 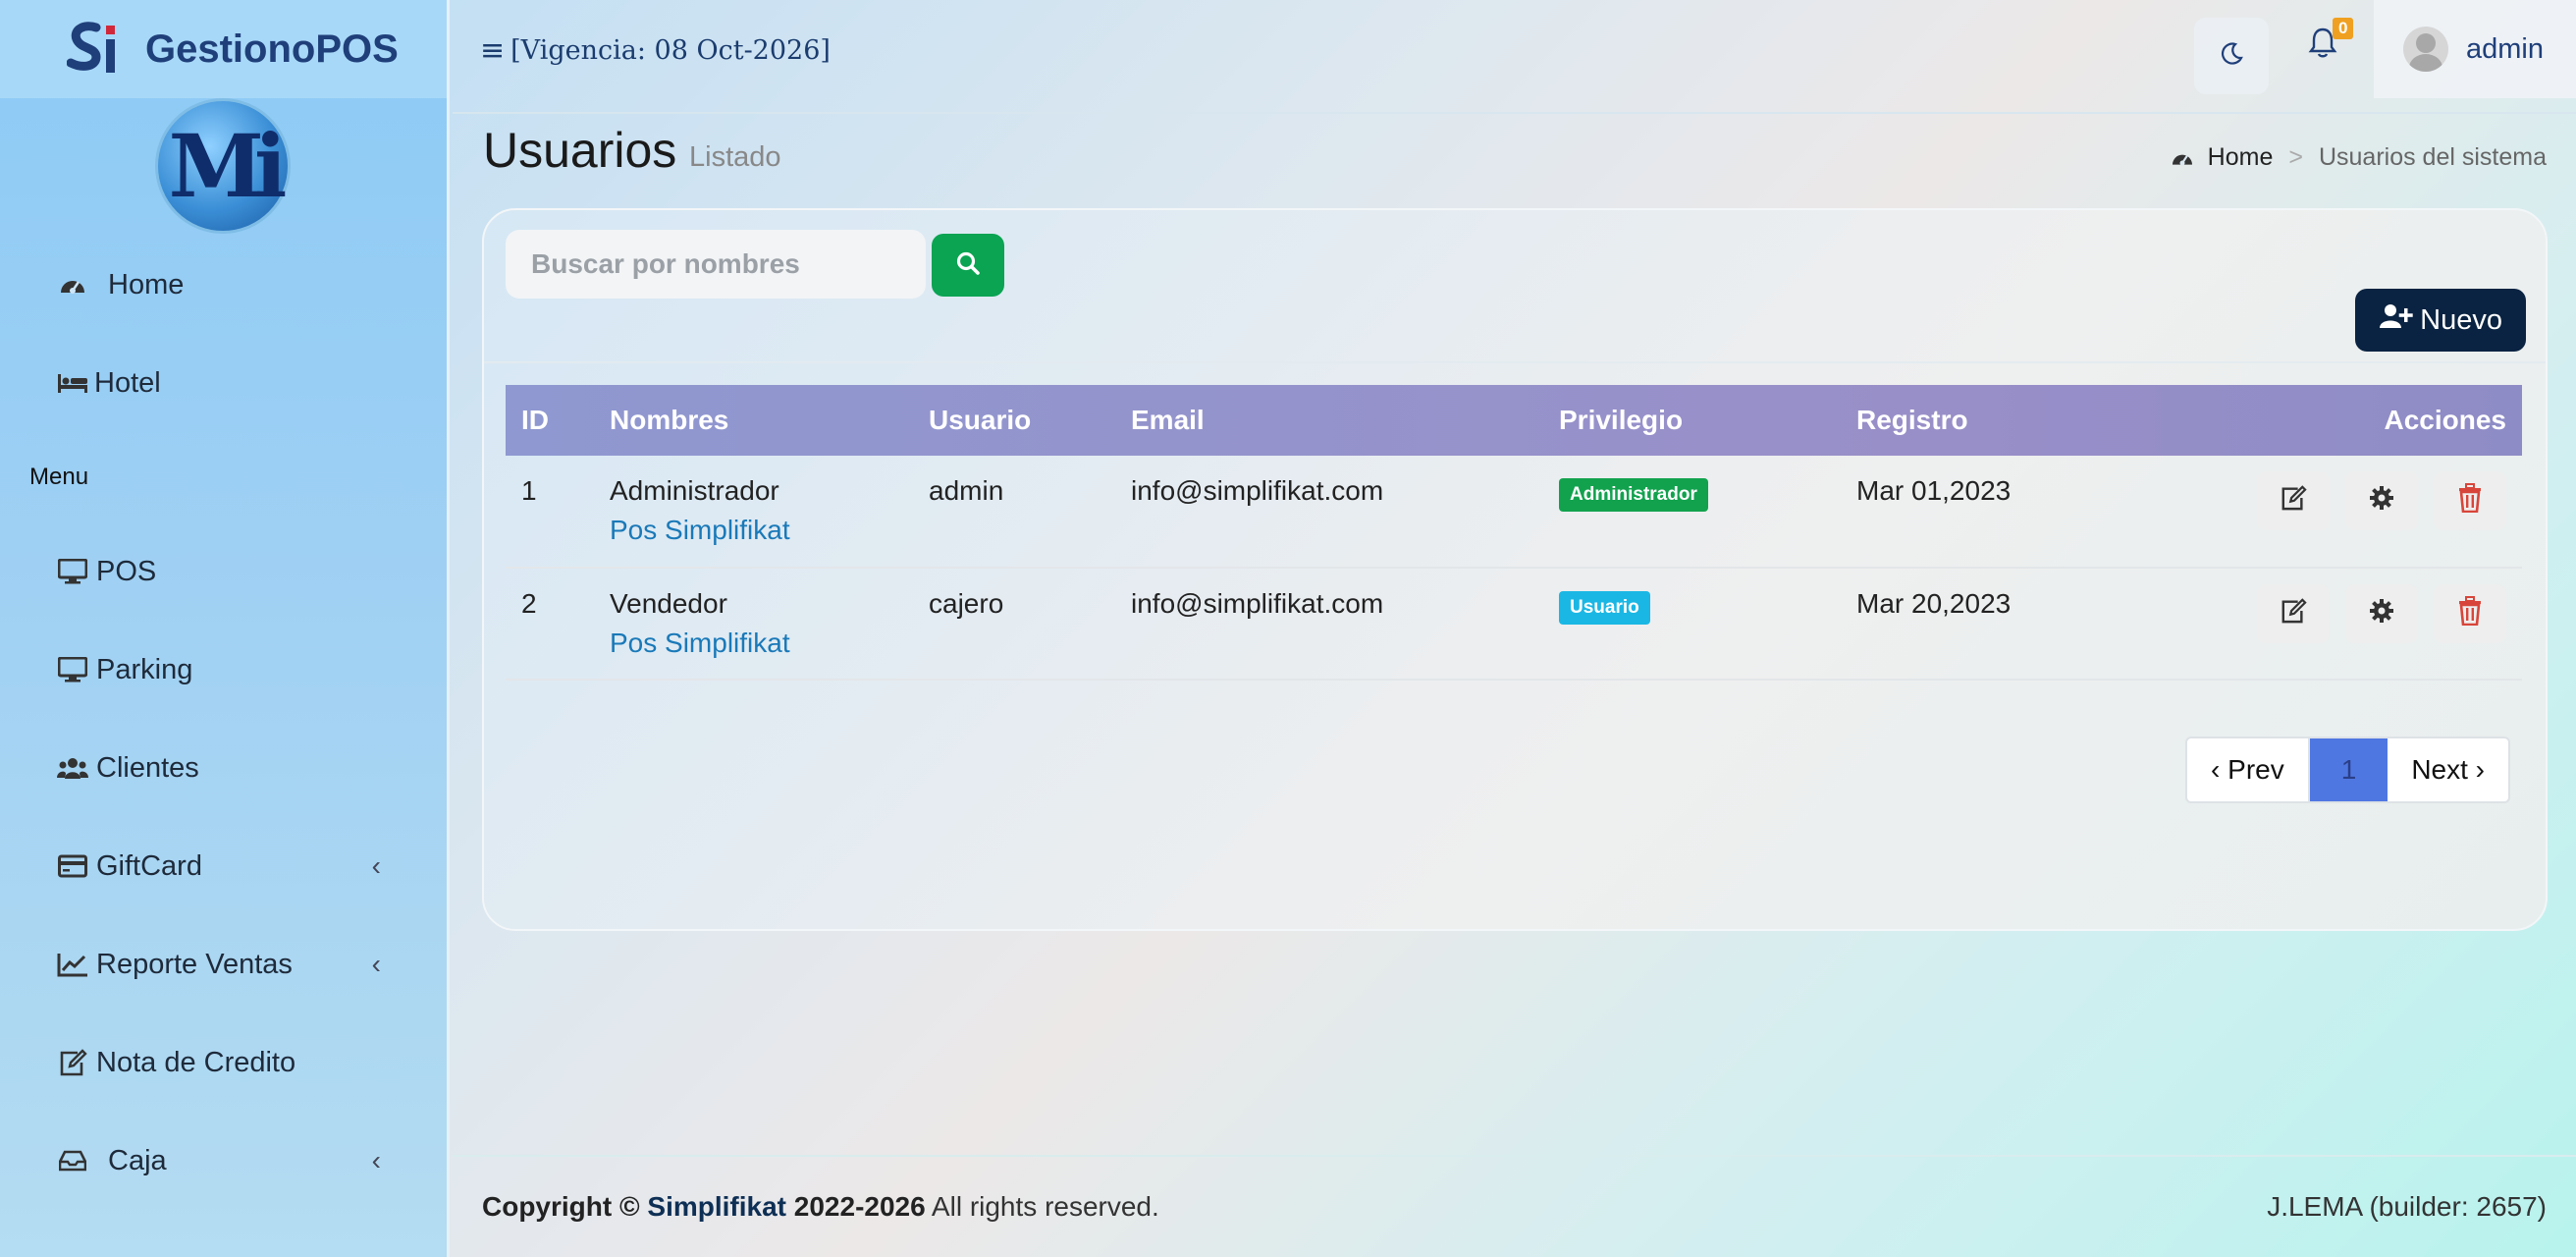 What do you see at coordinates (2343, 29) in the screenshot?
I see `notifications-badge: 0` at bounding box center [2343, 29].